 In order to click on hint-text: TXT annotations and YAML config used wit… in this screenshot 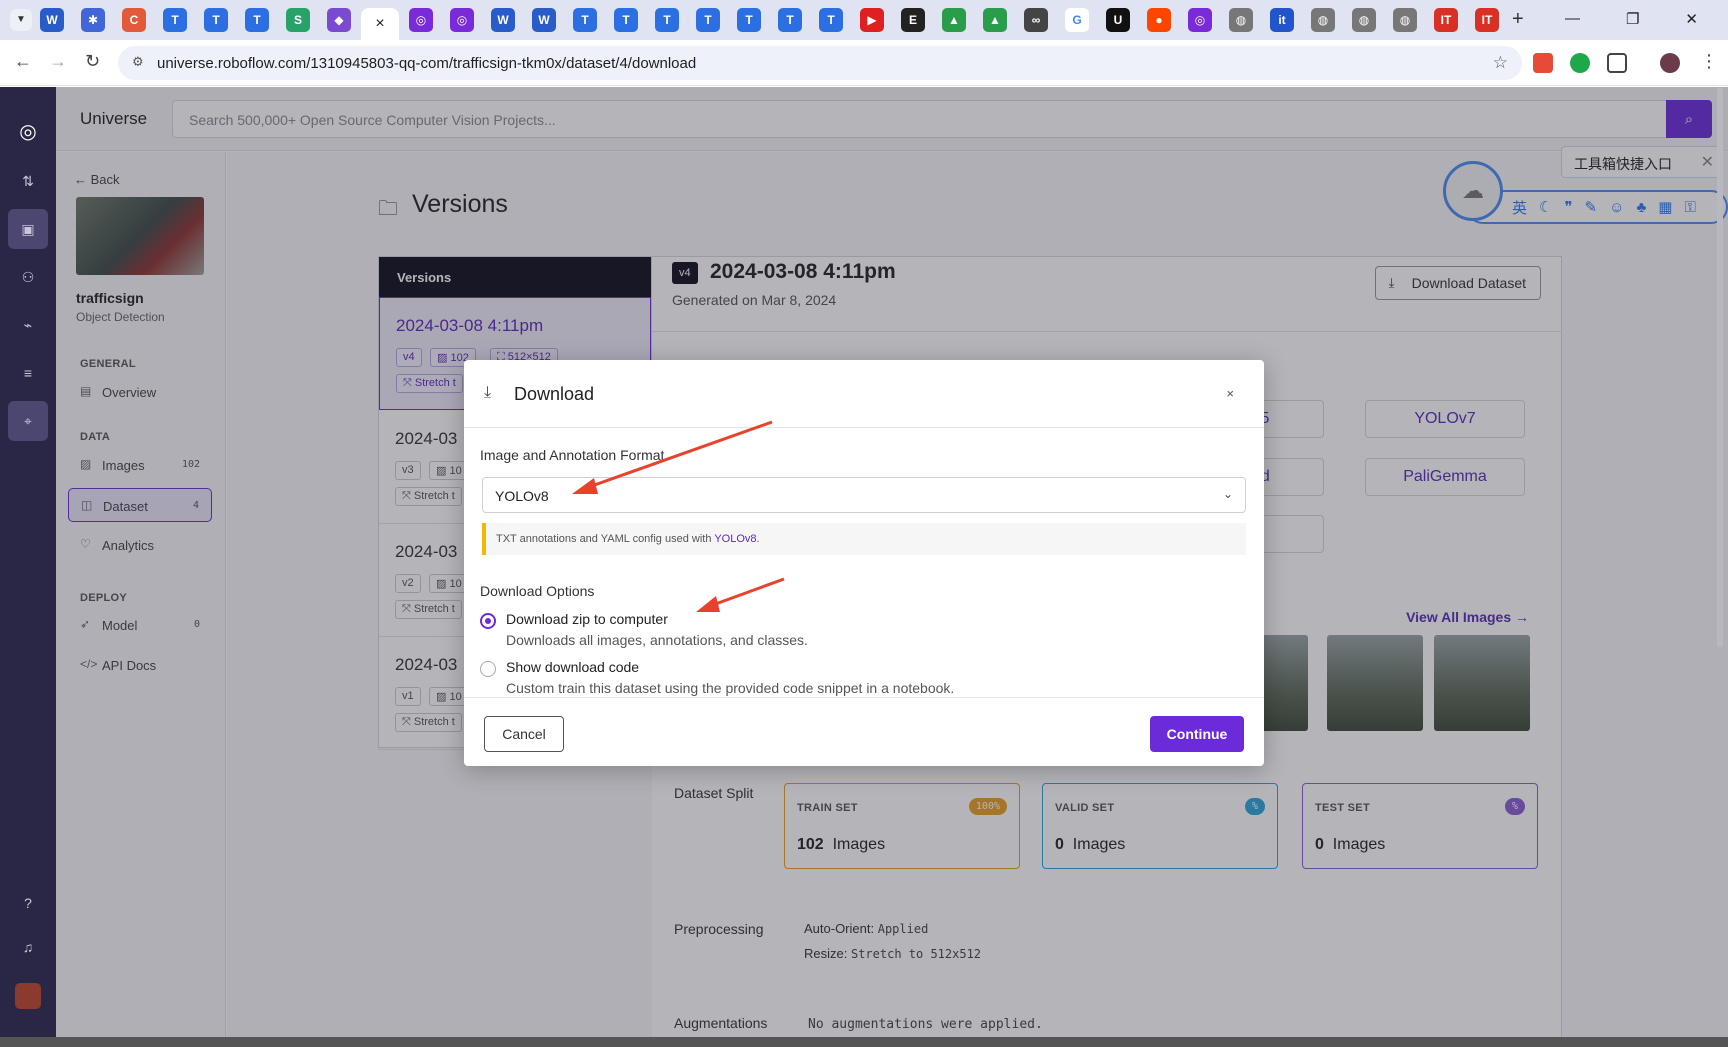, I will do `click(605, 539)`.